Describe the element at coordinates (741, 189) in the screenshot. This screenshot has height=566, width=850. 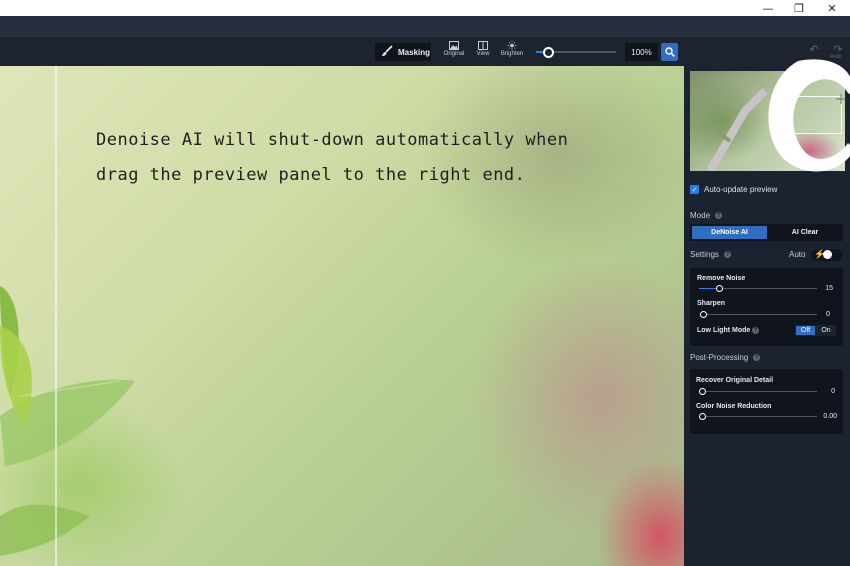
I see `auto-update-label: Auto-update preview` at that location.